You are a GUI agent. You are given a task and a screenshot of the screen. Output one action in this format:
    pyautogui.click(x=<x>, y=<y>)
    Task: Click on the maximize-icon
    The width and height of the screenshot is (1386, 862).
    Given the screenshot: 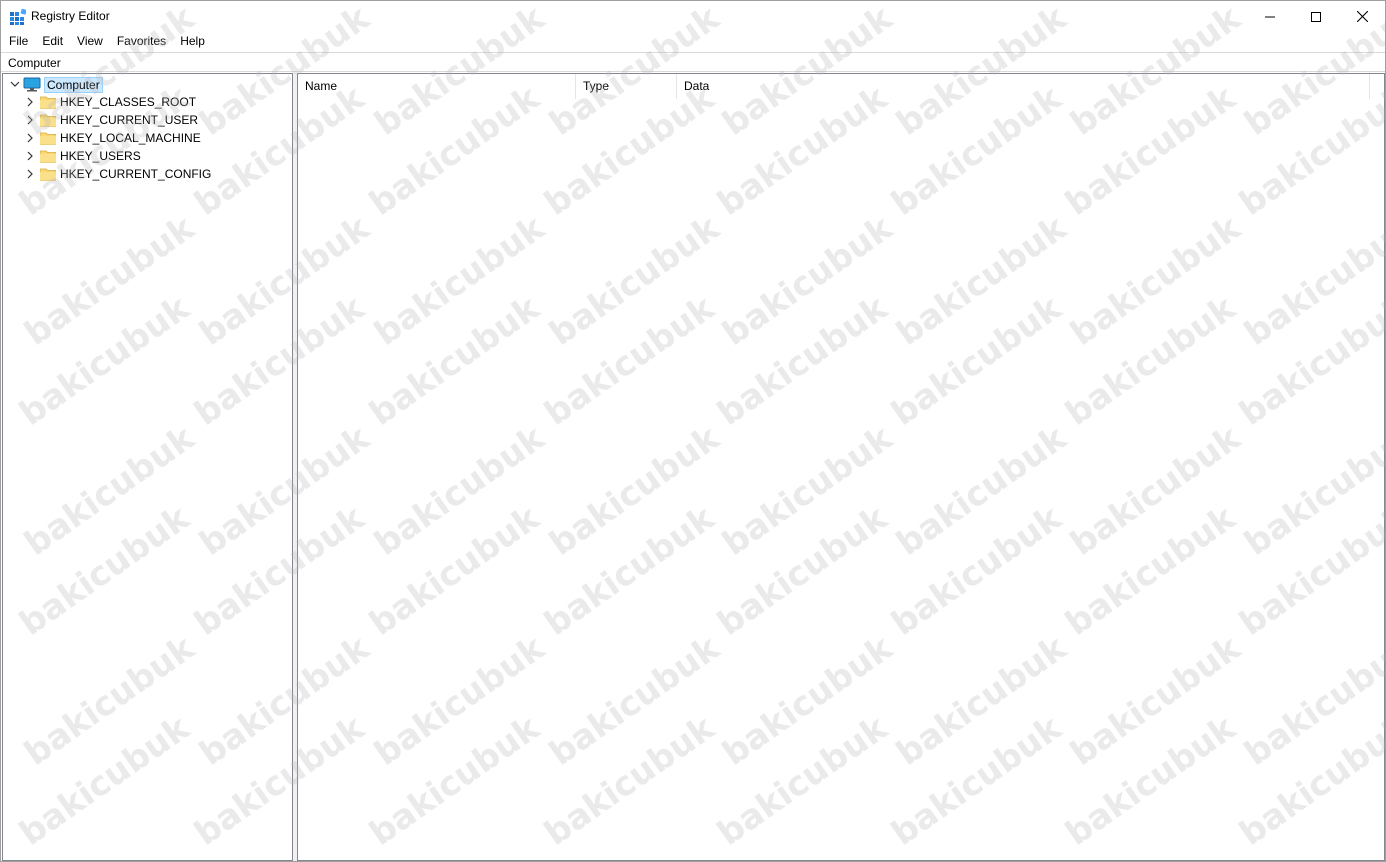 What is the action you would take?
    pyautogui.click(x=1316, y=16)
    